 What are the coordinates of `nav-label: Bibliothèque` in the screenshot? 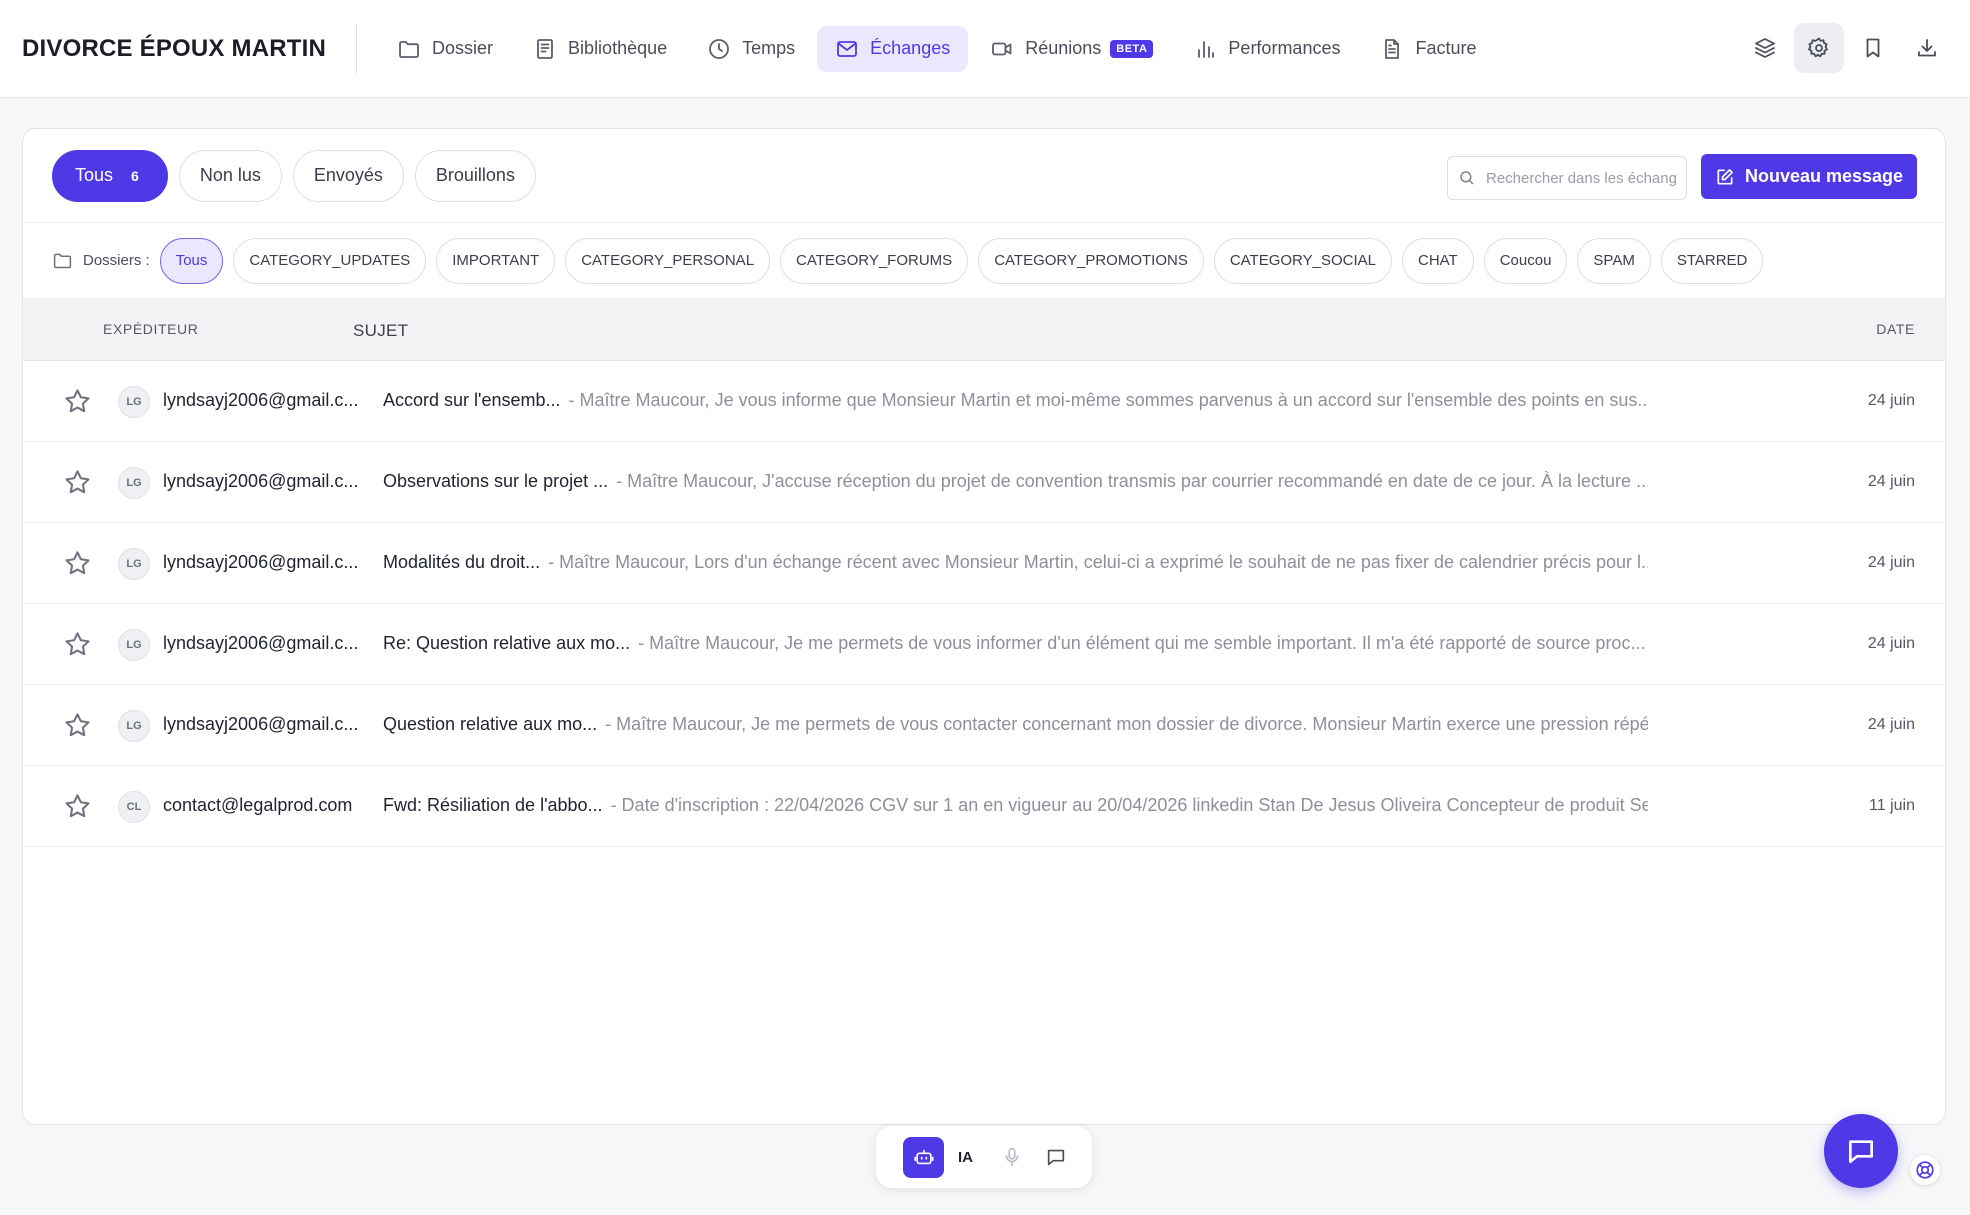 It's located at (618, 48).